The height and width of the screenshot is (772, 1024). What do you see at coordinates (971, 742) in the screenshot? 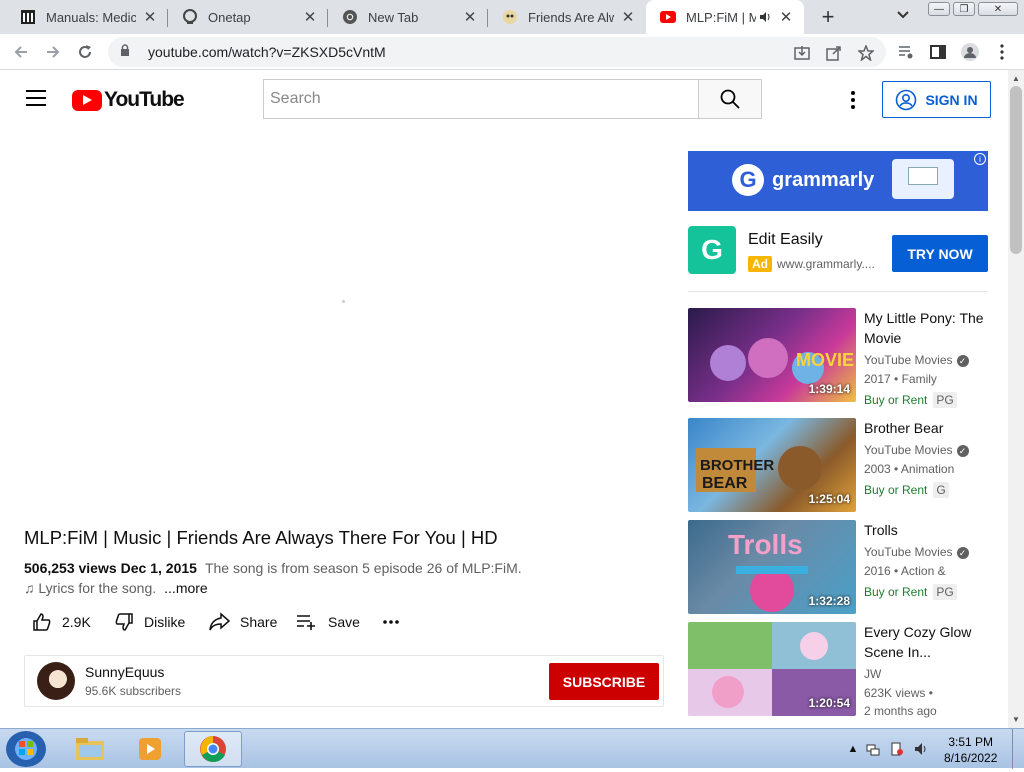
I see `clock-time: 3:51 PM` at bounding box center [971, 742].